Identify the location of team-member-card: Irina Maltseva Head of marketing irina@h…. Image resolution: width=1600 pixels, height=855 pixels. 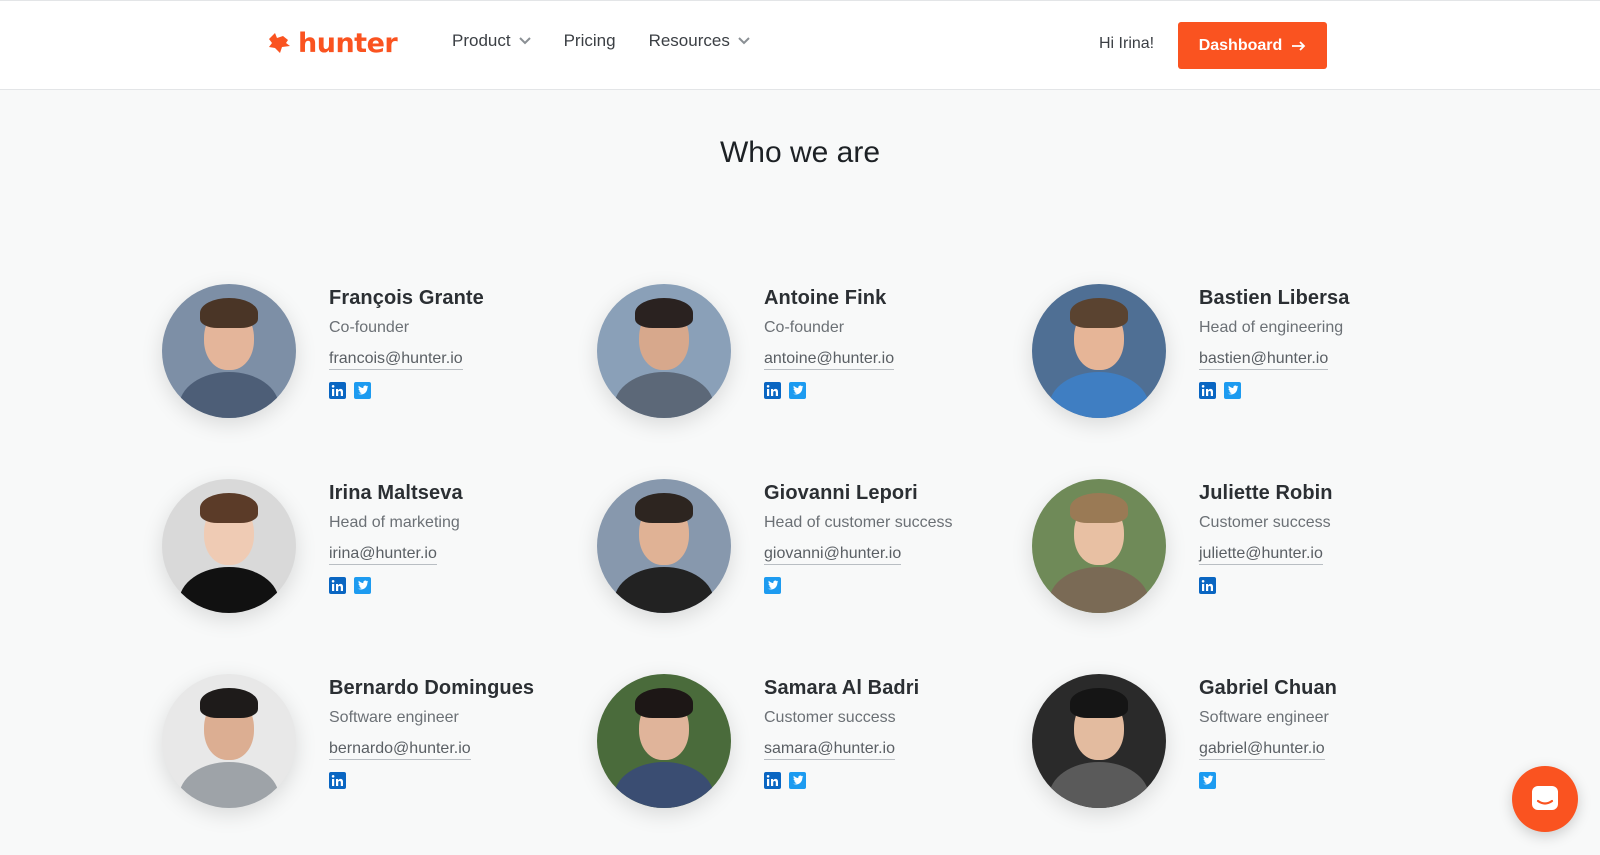
(372, 549).